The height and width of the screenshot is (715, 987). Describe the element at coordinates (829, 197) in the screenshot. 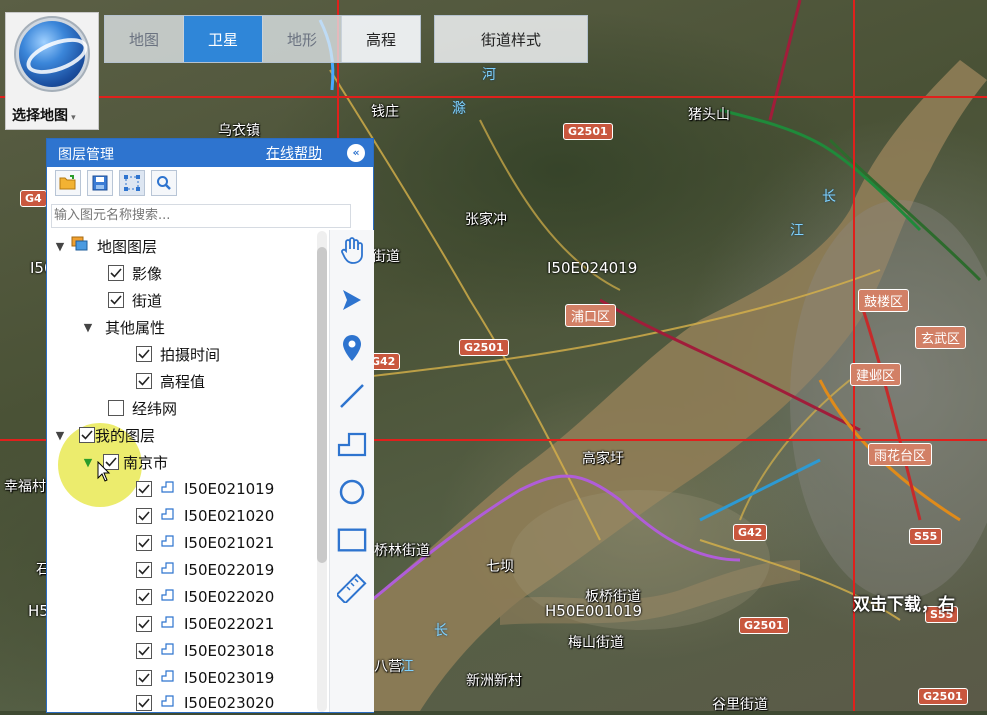

I see `water-label: 长` at that location.